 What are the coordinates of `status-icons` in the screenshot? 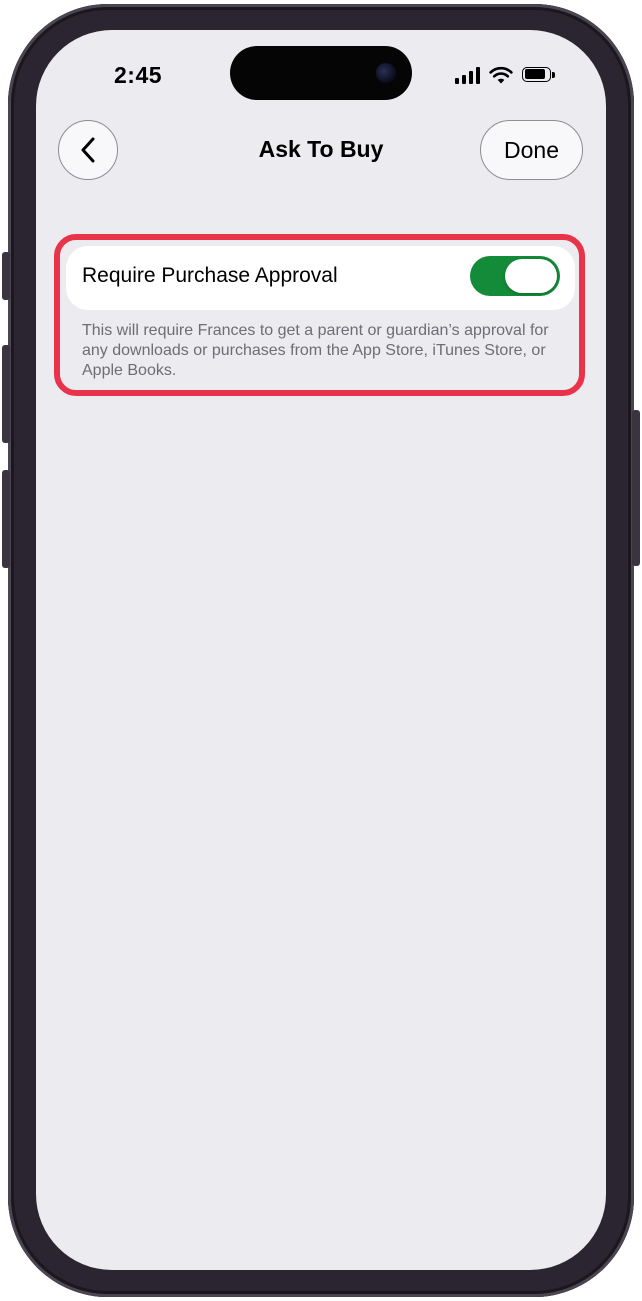 It's located at (505, 75).